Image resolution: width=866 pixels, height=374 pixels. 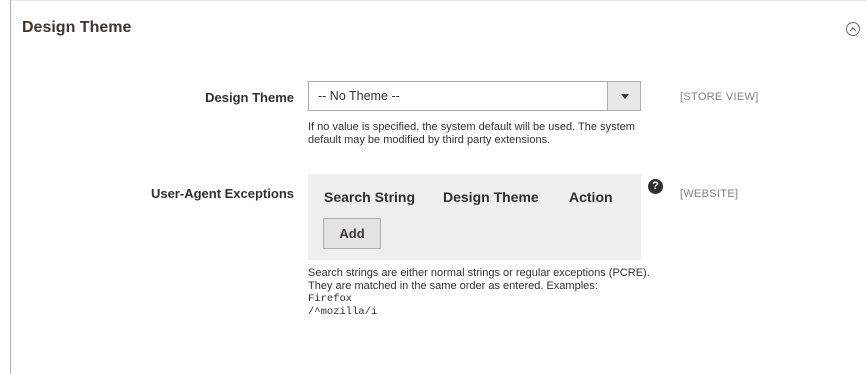 What do you see at coordinates (623, 96) in the screenshot?
I see `dropdown-arrow-icon` at bounding box center [623, 96].